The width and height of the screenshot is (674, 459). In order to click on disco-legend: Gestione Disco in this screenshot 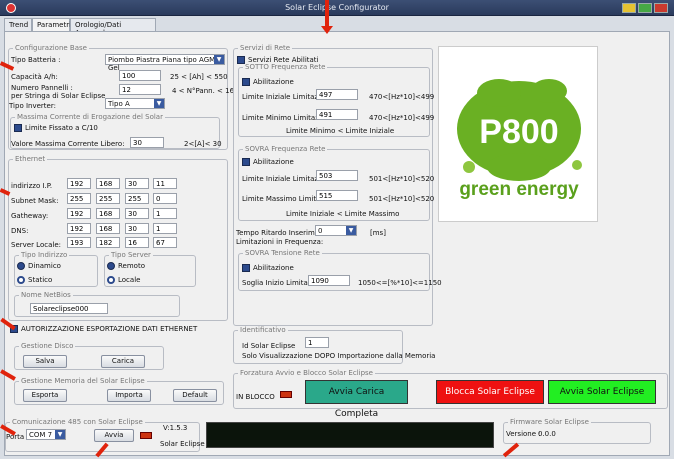, I will do `click(47, 346)`.